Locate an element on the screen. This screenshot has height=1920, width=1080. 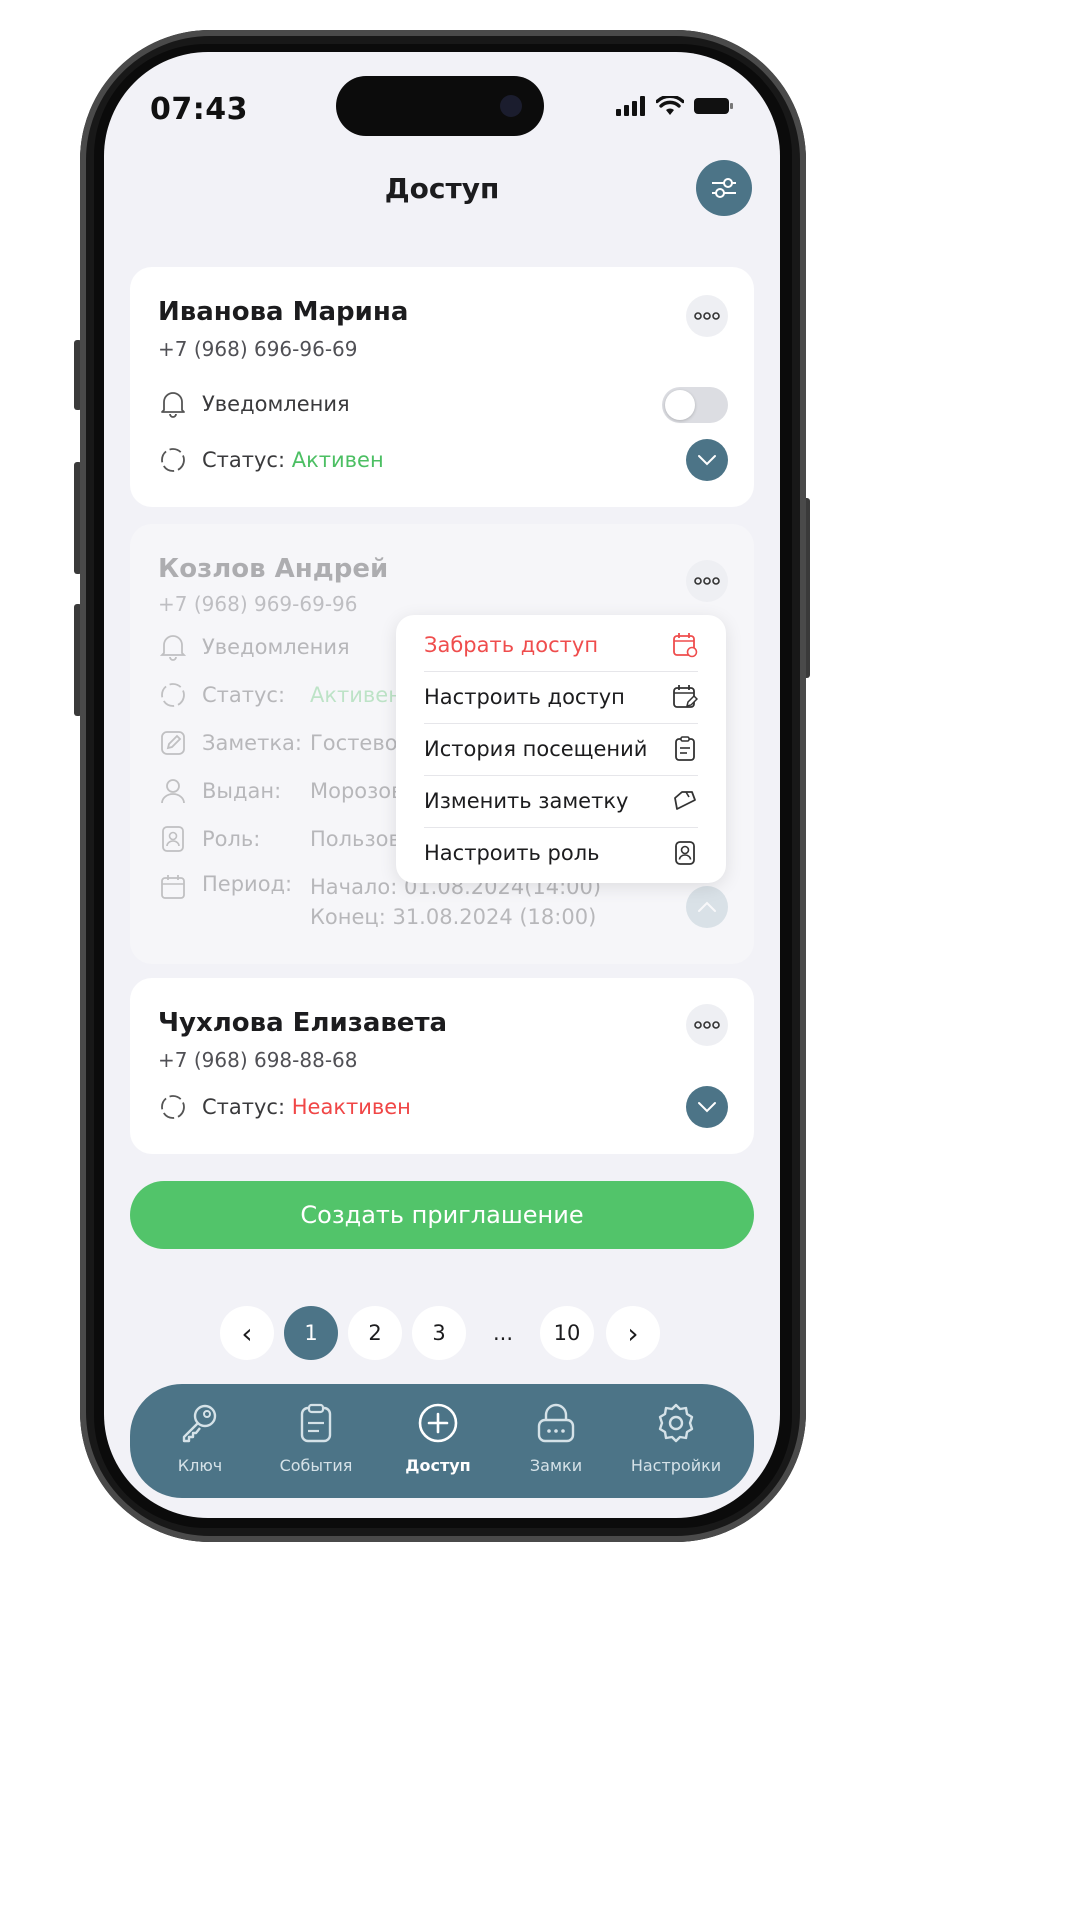
menu-item-edit-note: Изменить заметку is located at coordinates (561, 801).